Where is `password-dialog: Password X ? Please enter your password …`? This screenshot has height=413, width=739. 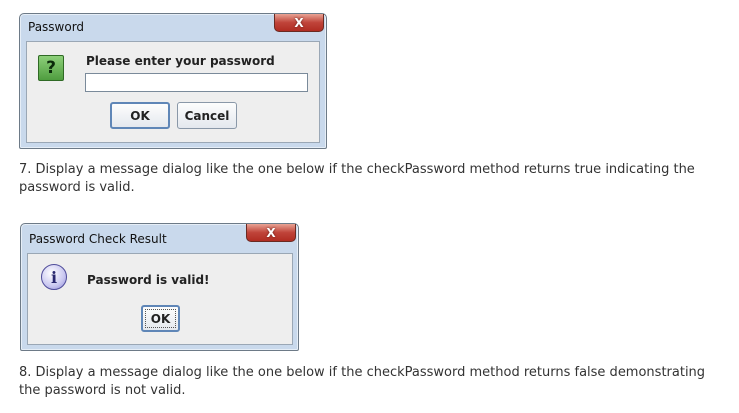
password-dialog: Password X ? Please enter your password … is located at coordinates (173, 81).